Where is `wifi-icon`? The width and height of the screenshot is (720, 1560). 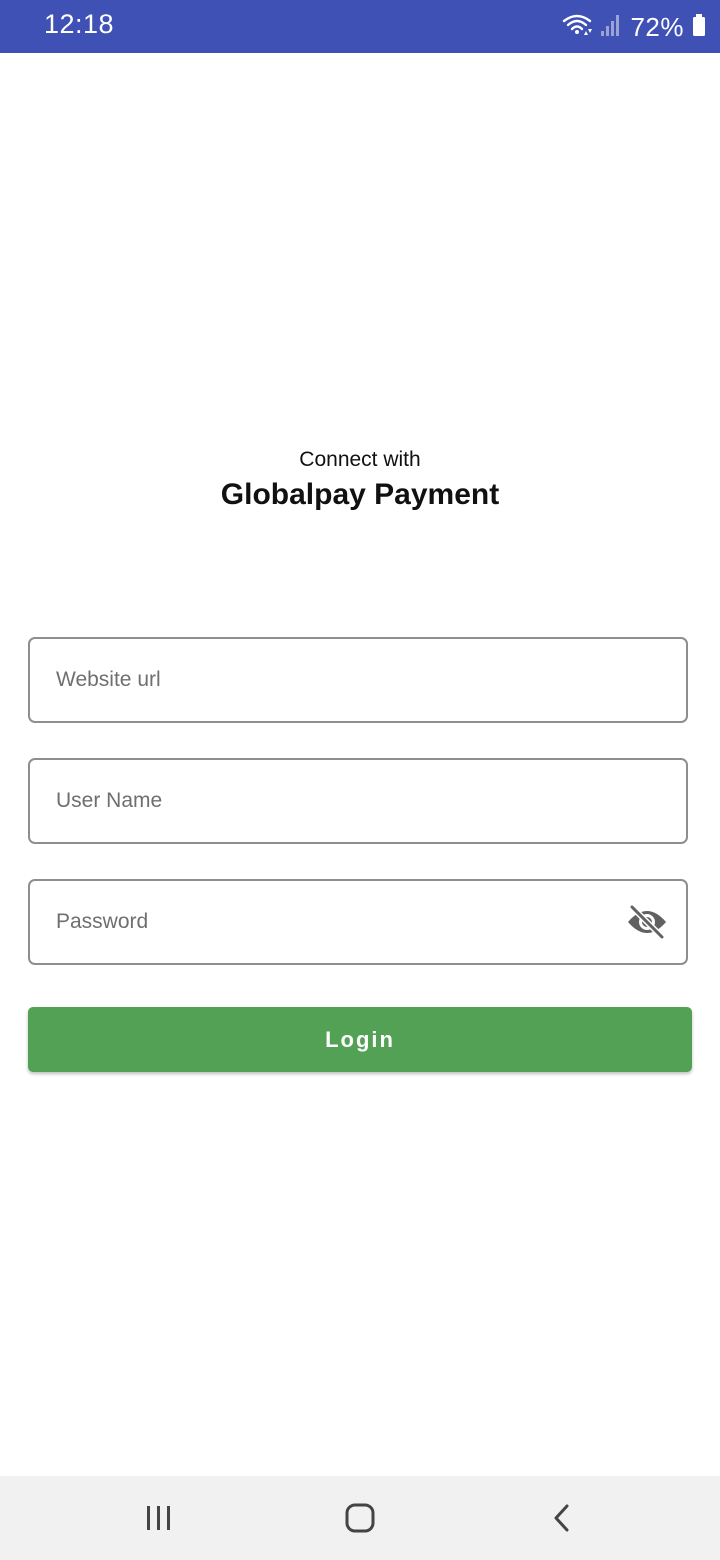
wifi-icon is located at coordinates (577, 27).